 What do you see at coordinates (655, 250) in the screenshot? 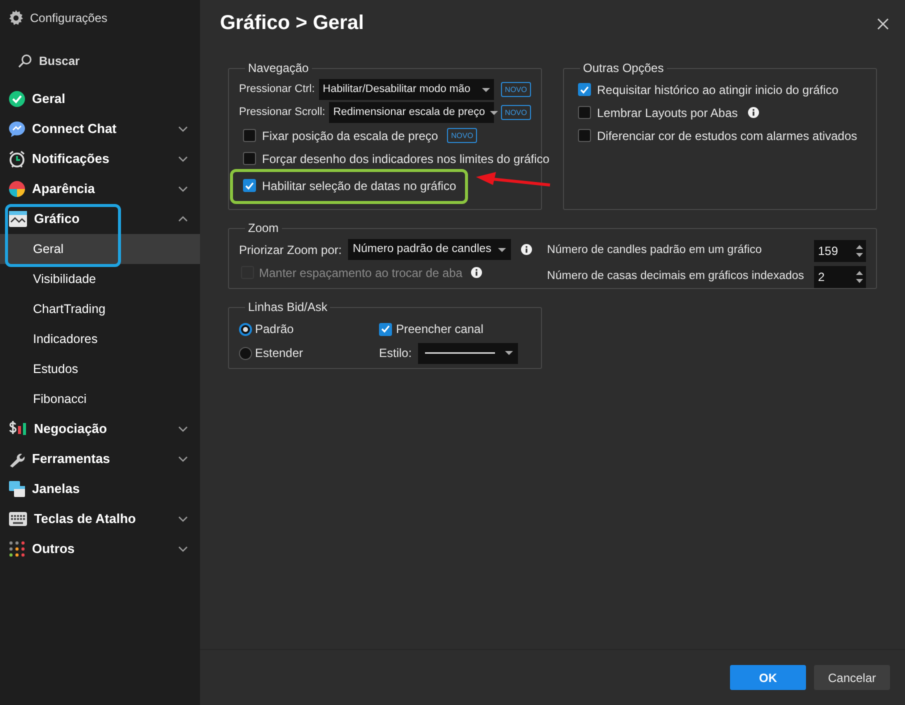
I see `field-label: Número de candles padrão em um gráfico` at bounding box center [655, 250].